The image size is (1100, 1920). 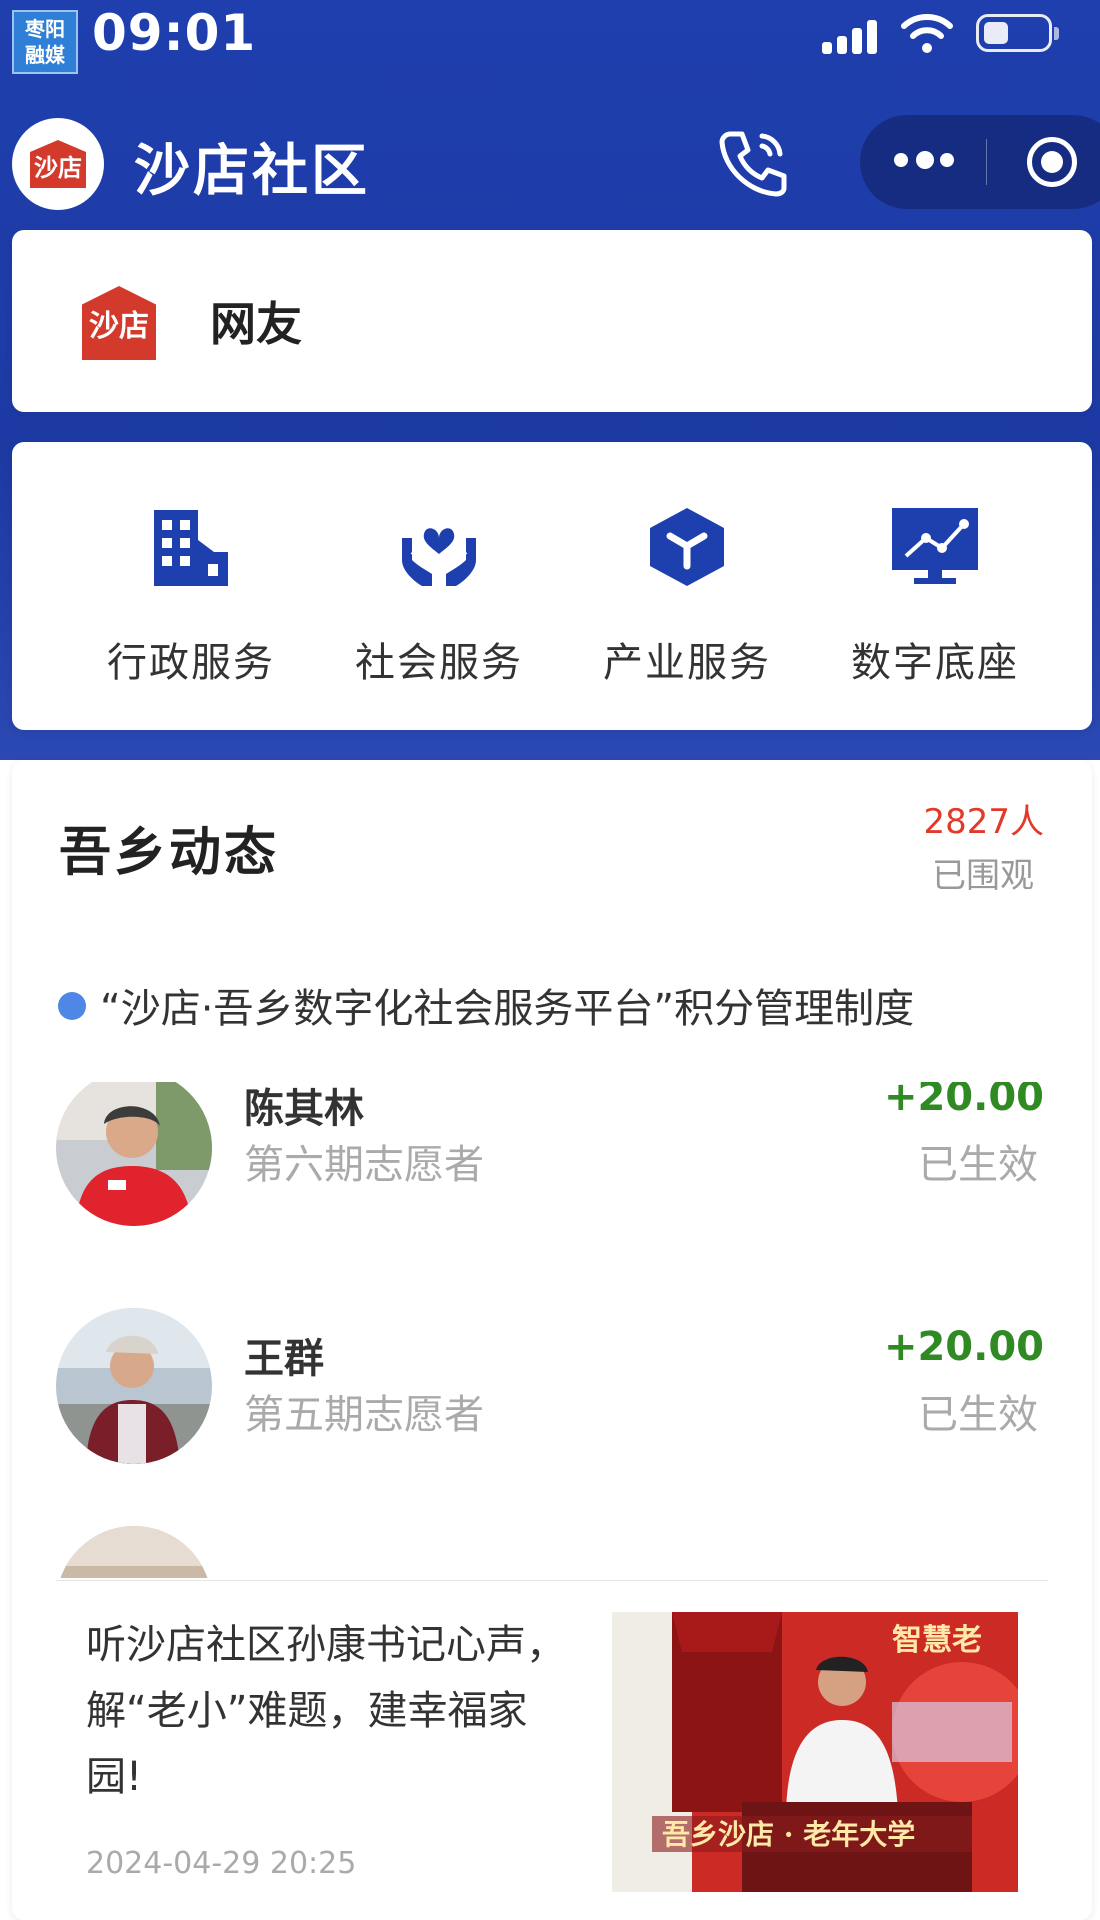 What do you see at coordinates (986, 162) in the screenshot?
I see `capsule-divider` at bounding box center [986, 162].